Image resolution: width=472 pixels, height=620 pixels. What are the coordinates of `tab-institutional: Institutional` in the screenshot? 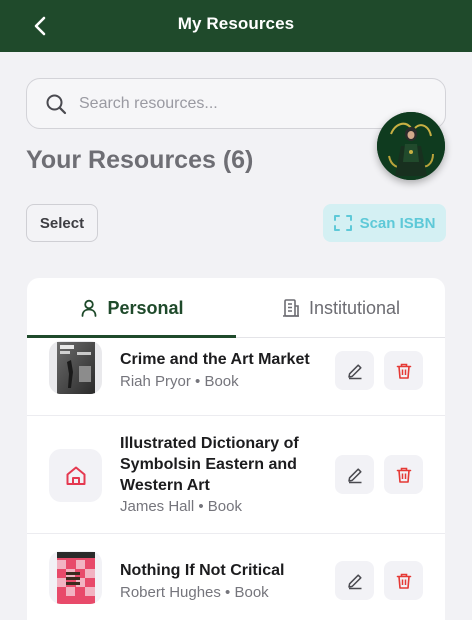 It's located at (340, 308).